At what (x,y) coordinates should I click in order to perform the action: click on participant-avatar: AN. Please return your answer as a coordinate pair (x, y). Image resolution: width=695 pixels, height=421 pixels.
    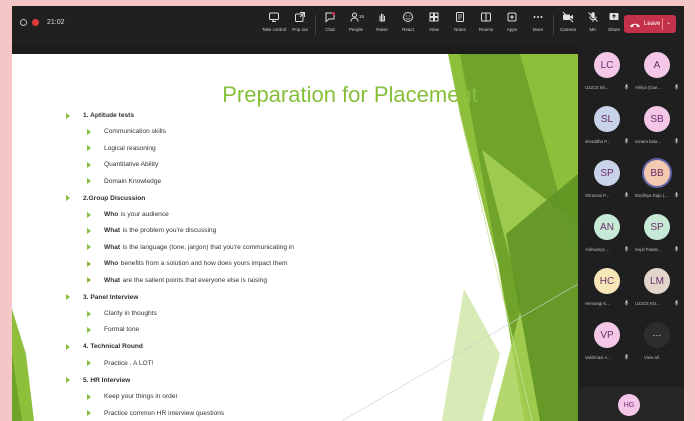
    Looking at the image, I should click on (607, 227).